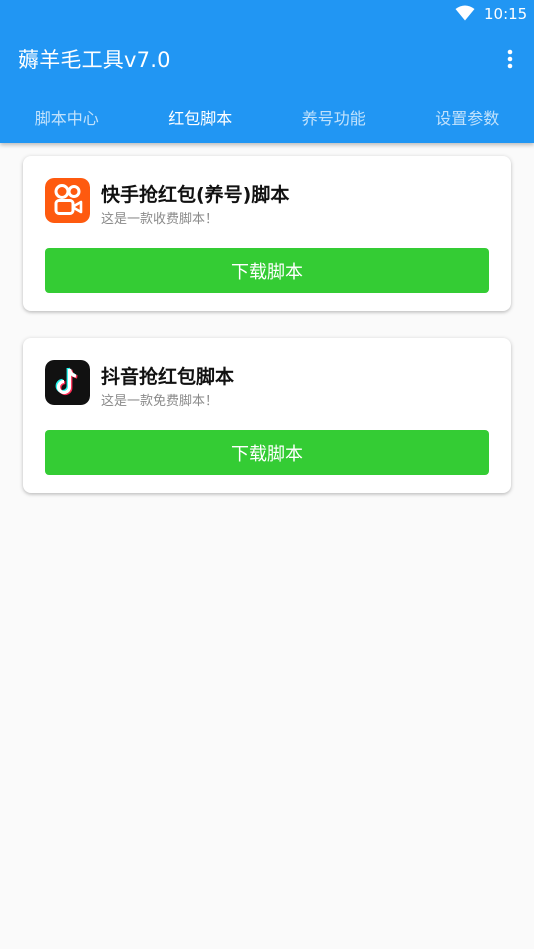  Describe the element at coordinates (506, 14) in the screenshot. I see `status-time: 10:15` at that location.